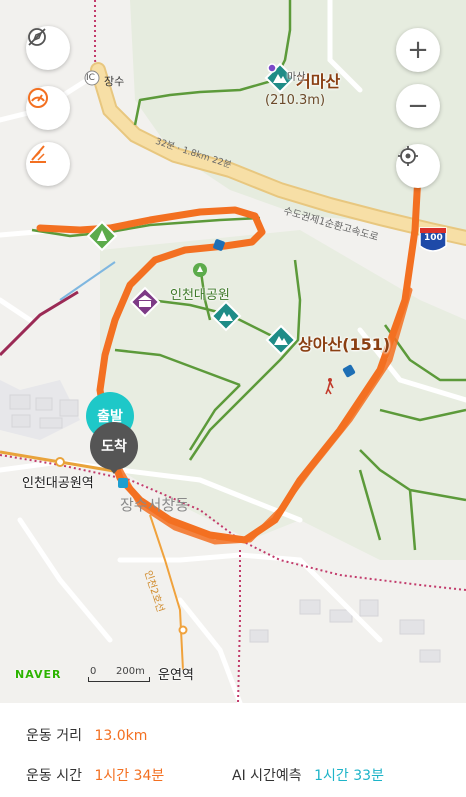  I want to click on ai-time-stat: AI 시간예측 1시간 33분, so click(308, 775).